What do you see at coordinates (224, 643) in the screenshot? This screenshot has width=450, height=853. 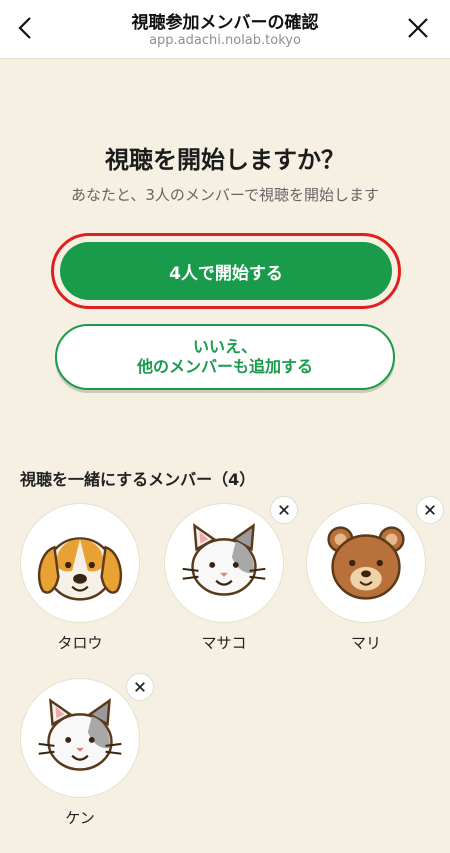 I see `member-name: マサコ` at bounding box center [224, 643].